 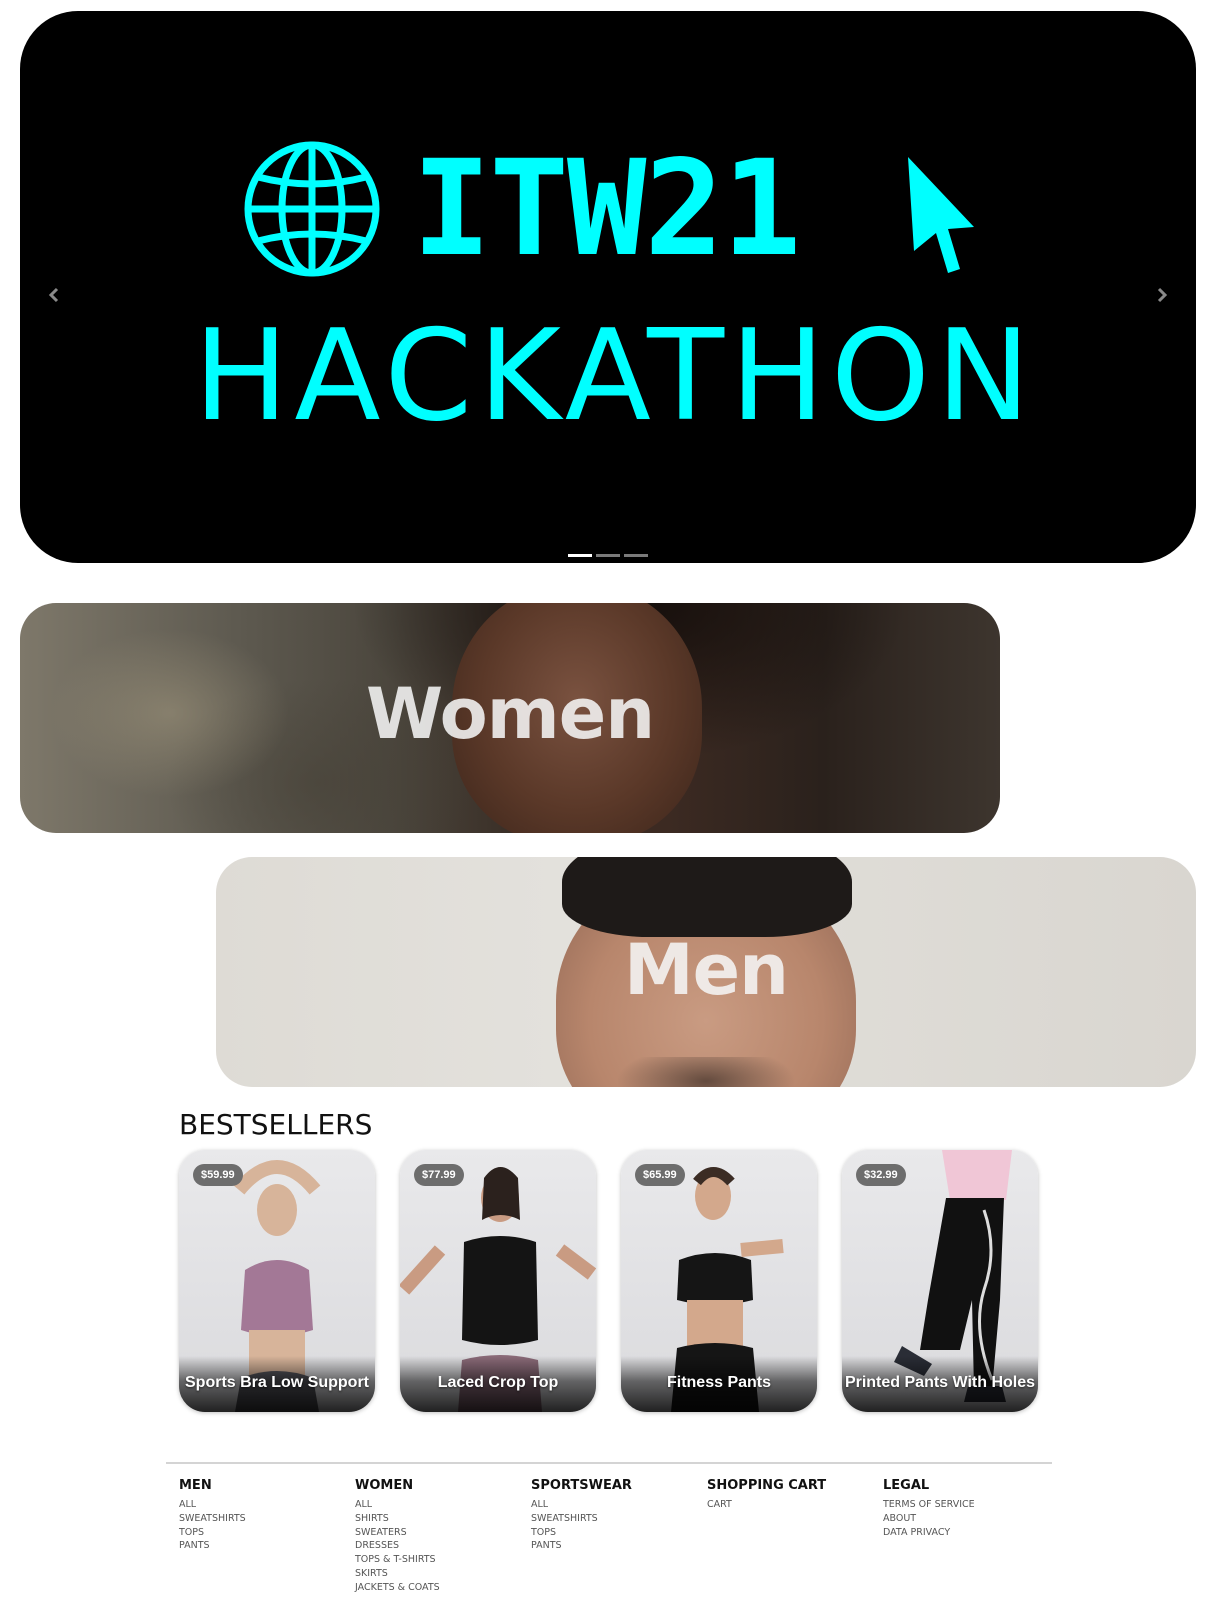 I want to click on footer-link: SHIRTS, so click(x=440, y=1519).